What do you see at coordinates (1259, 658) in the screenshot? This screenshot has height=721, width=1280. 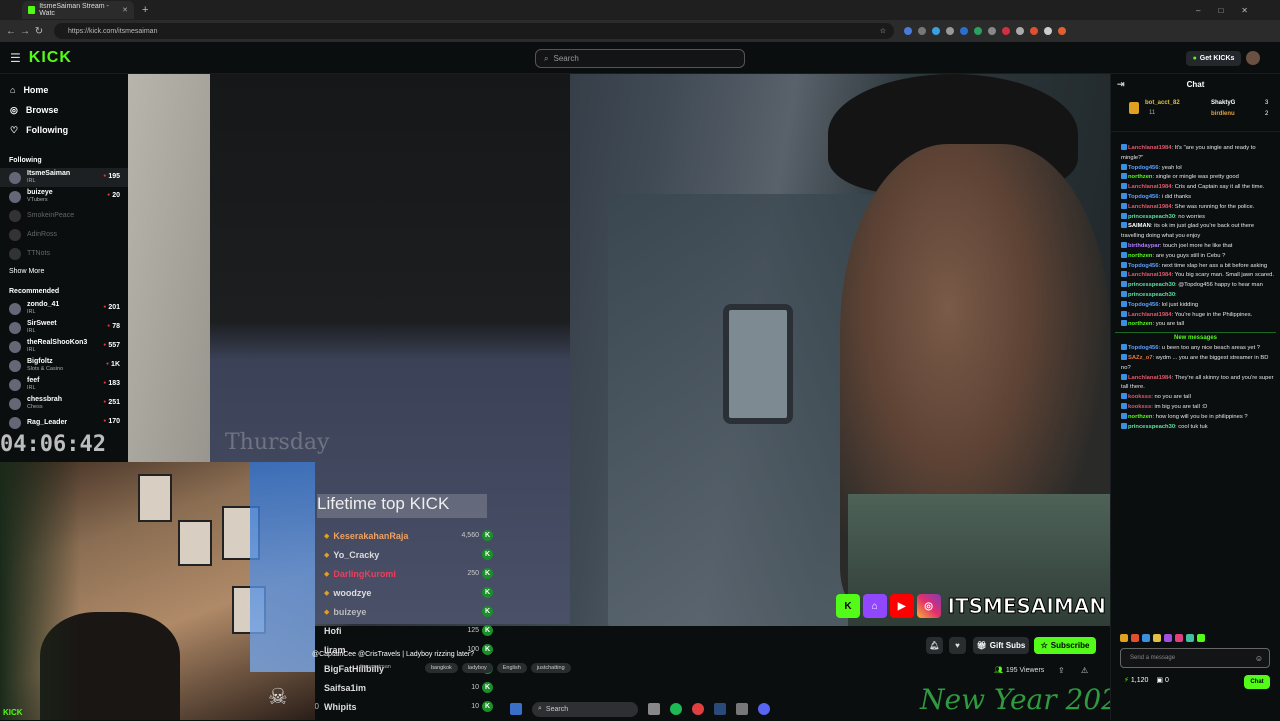 I see `emoji-picker-icon: ☺` at bounding box center [1259, 658].